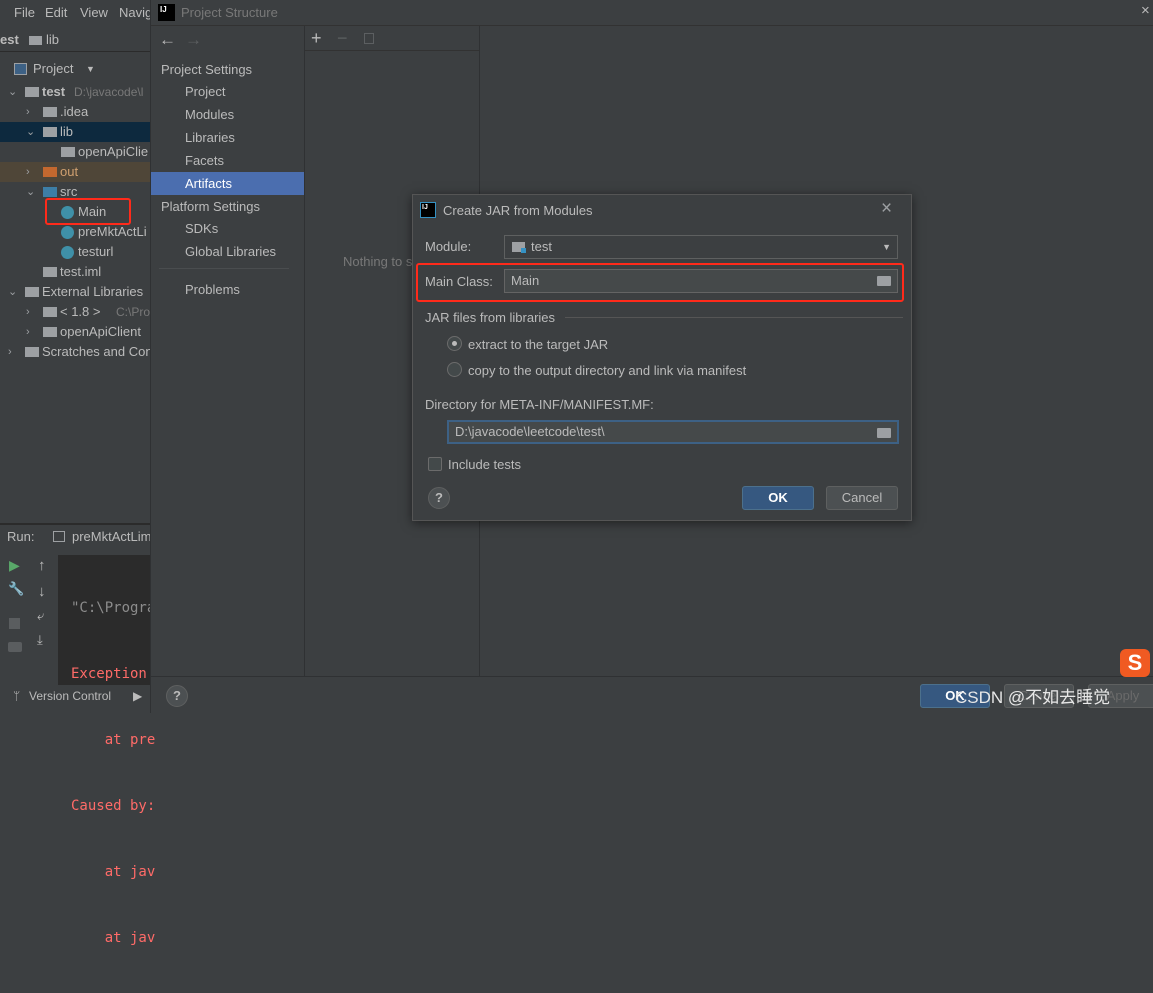 Image resolution: width=1153 pixels, height=993 pixels. I want to click on tree-item-label: openApiClie, so click(113, 151).